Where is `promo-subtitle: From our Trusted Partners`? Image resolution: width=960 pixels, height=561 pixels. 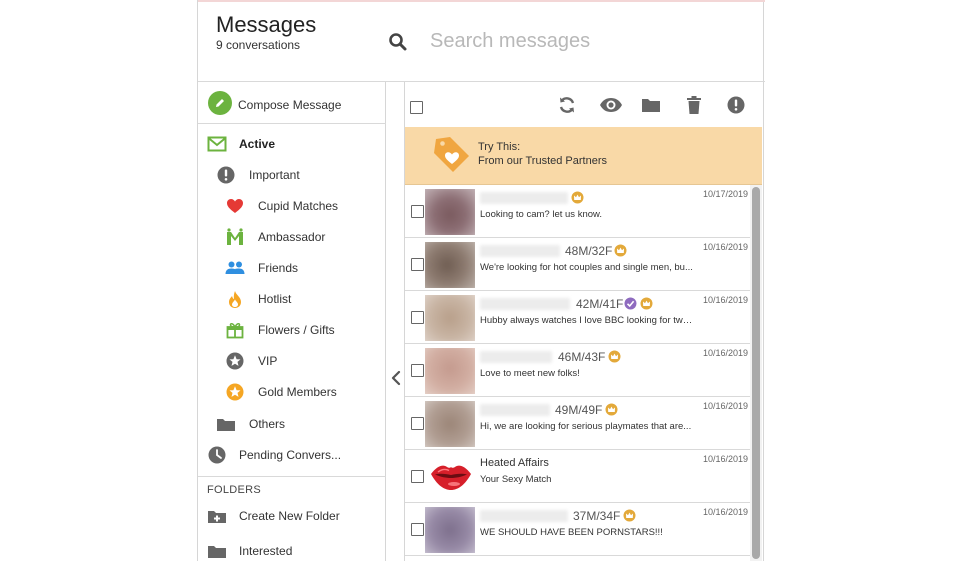
promo-subtitle: From our Trusted Partners is located at coordinates (542, 161).